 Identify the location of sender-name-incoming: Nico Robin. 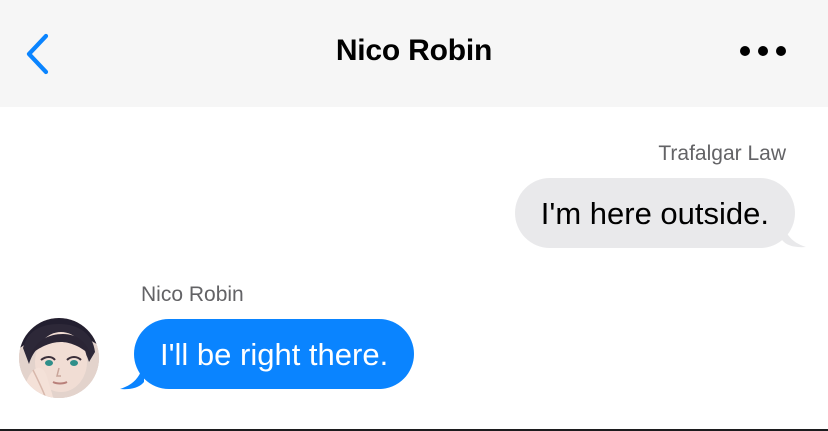
(192, 294).